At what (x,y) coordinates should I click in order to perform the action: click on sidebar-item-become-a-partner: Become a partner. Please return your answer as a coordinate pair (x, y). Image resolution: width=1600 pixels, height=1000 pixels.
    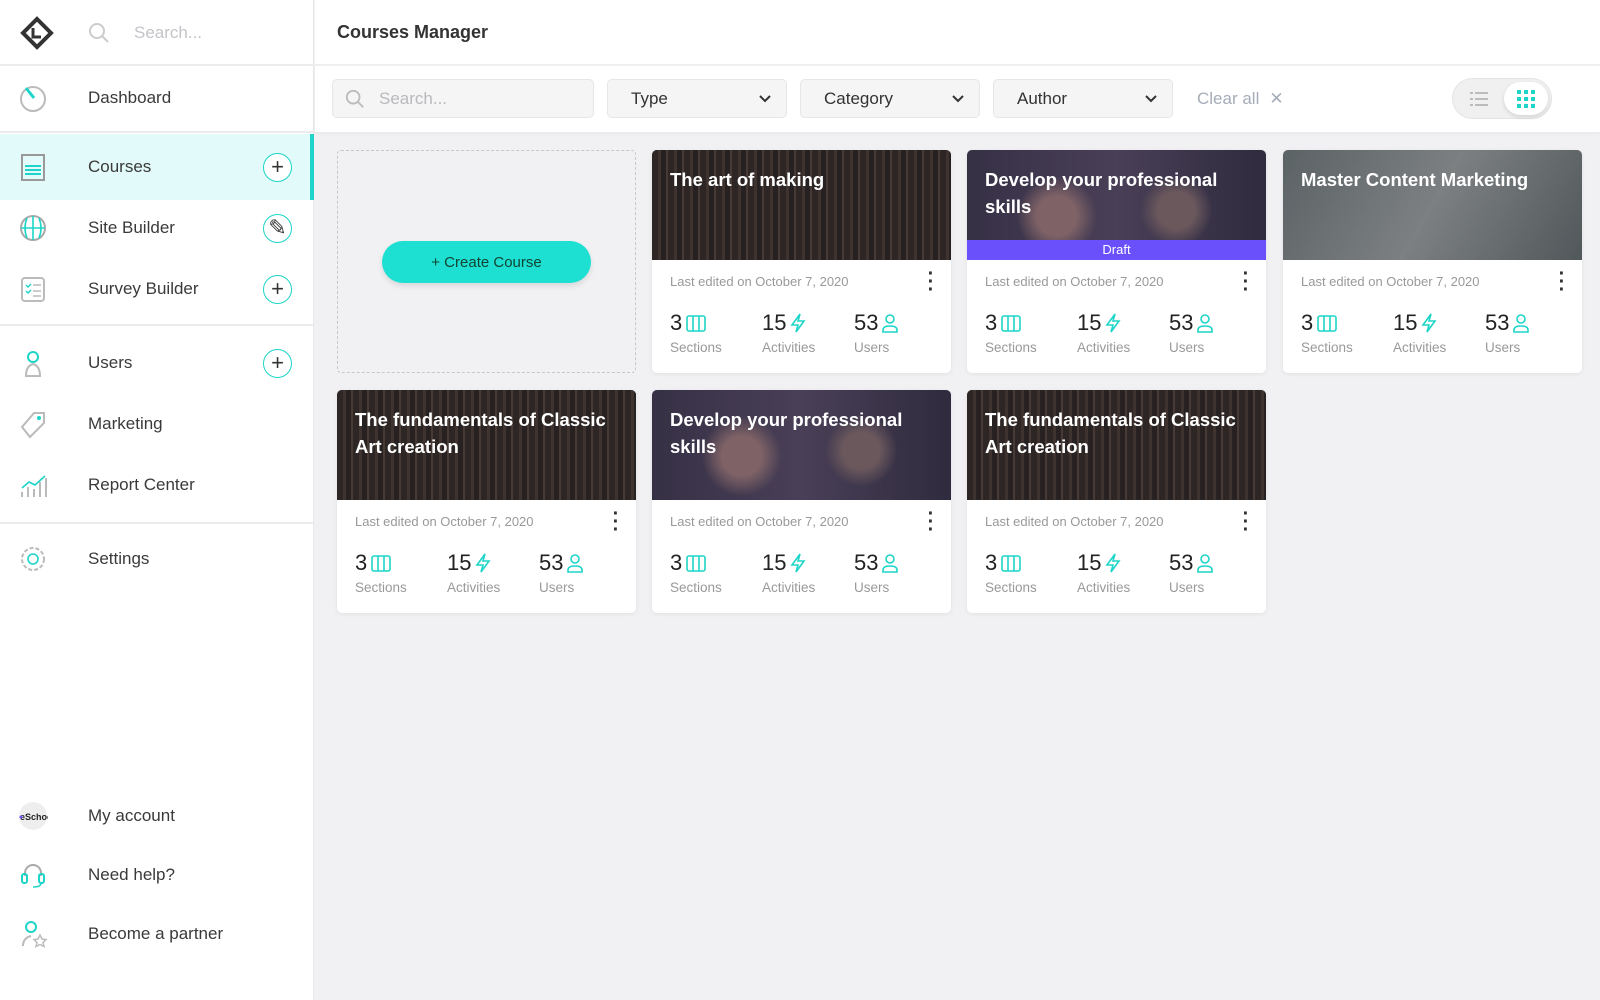
    Looking at the image, I should click on (157, 934).